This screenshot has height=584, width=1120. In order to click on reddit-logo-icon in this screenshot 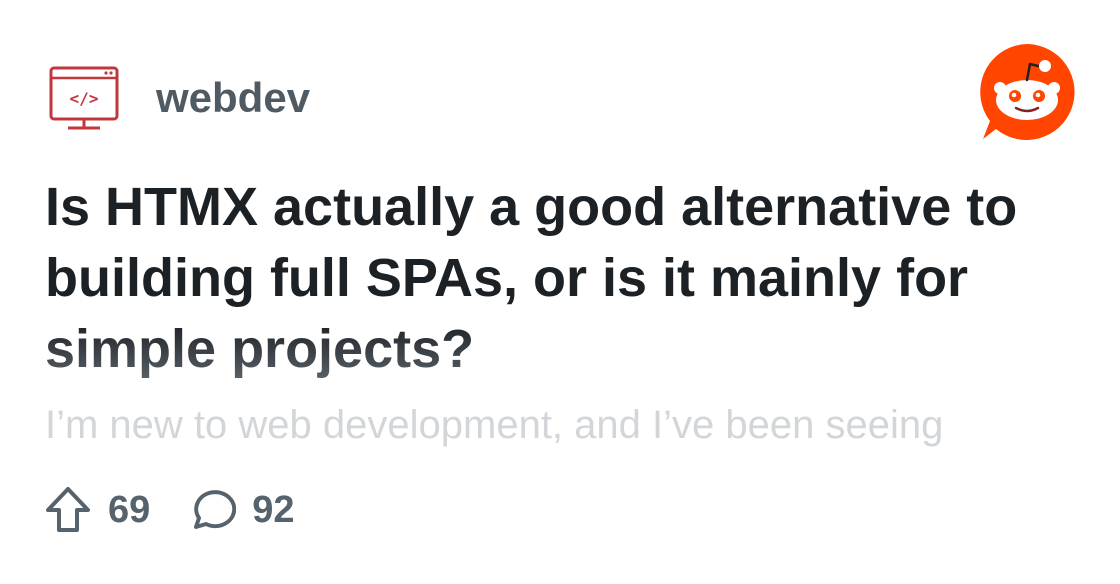, I will do `click(1028, 92)`.